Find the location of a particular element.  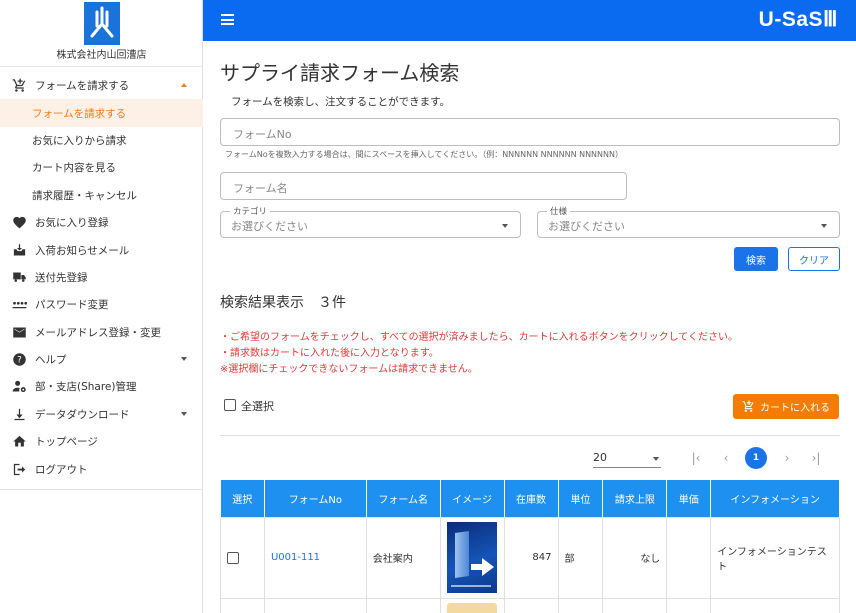

page-title: サプライ請求フォーム検索 is located at coordinates (340, 73).